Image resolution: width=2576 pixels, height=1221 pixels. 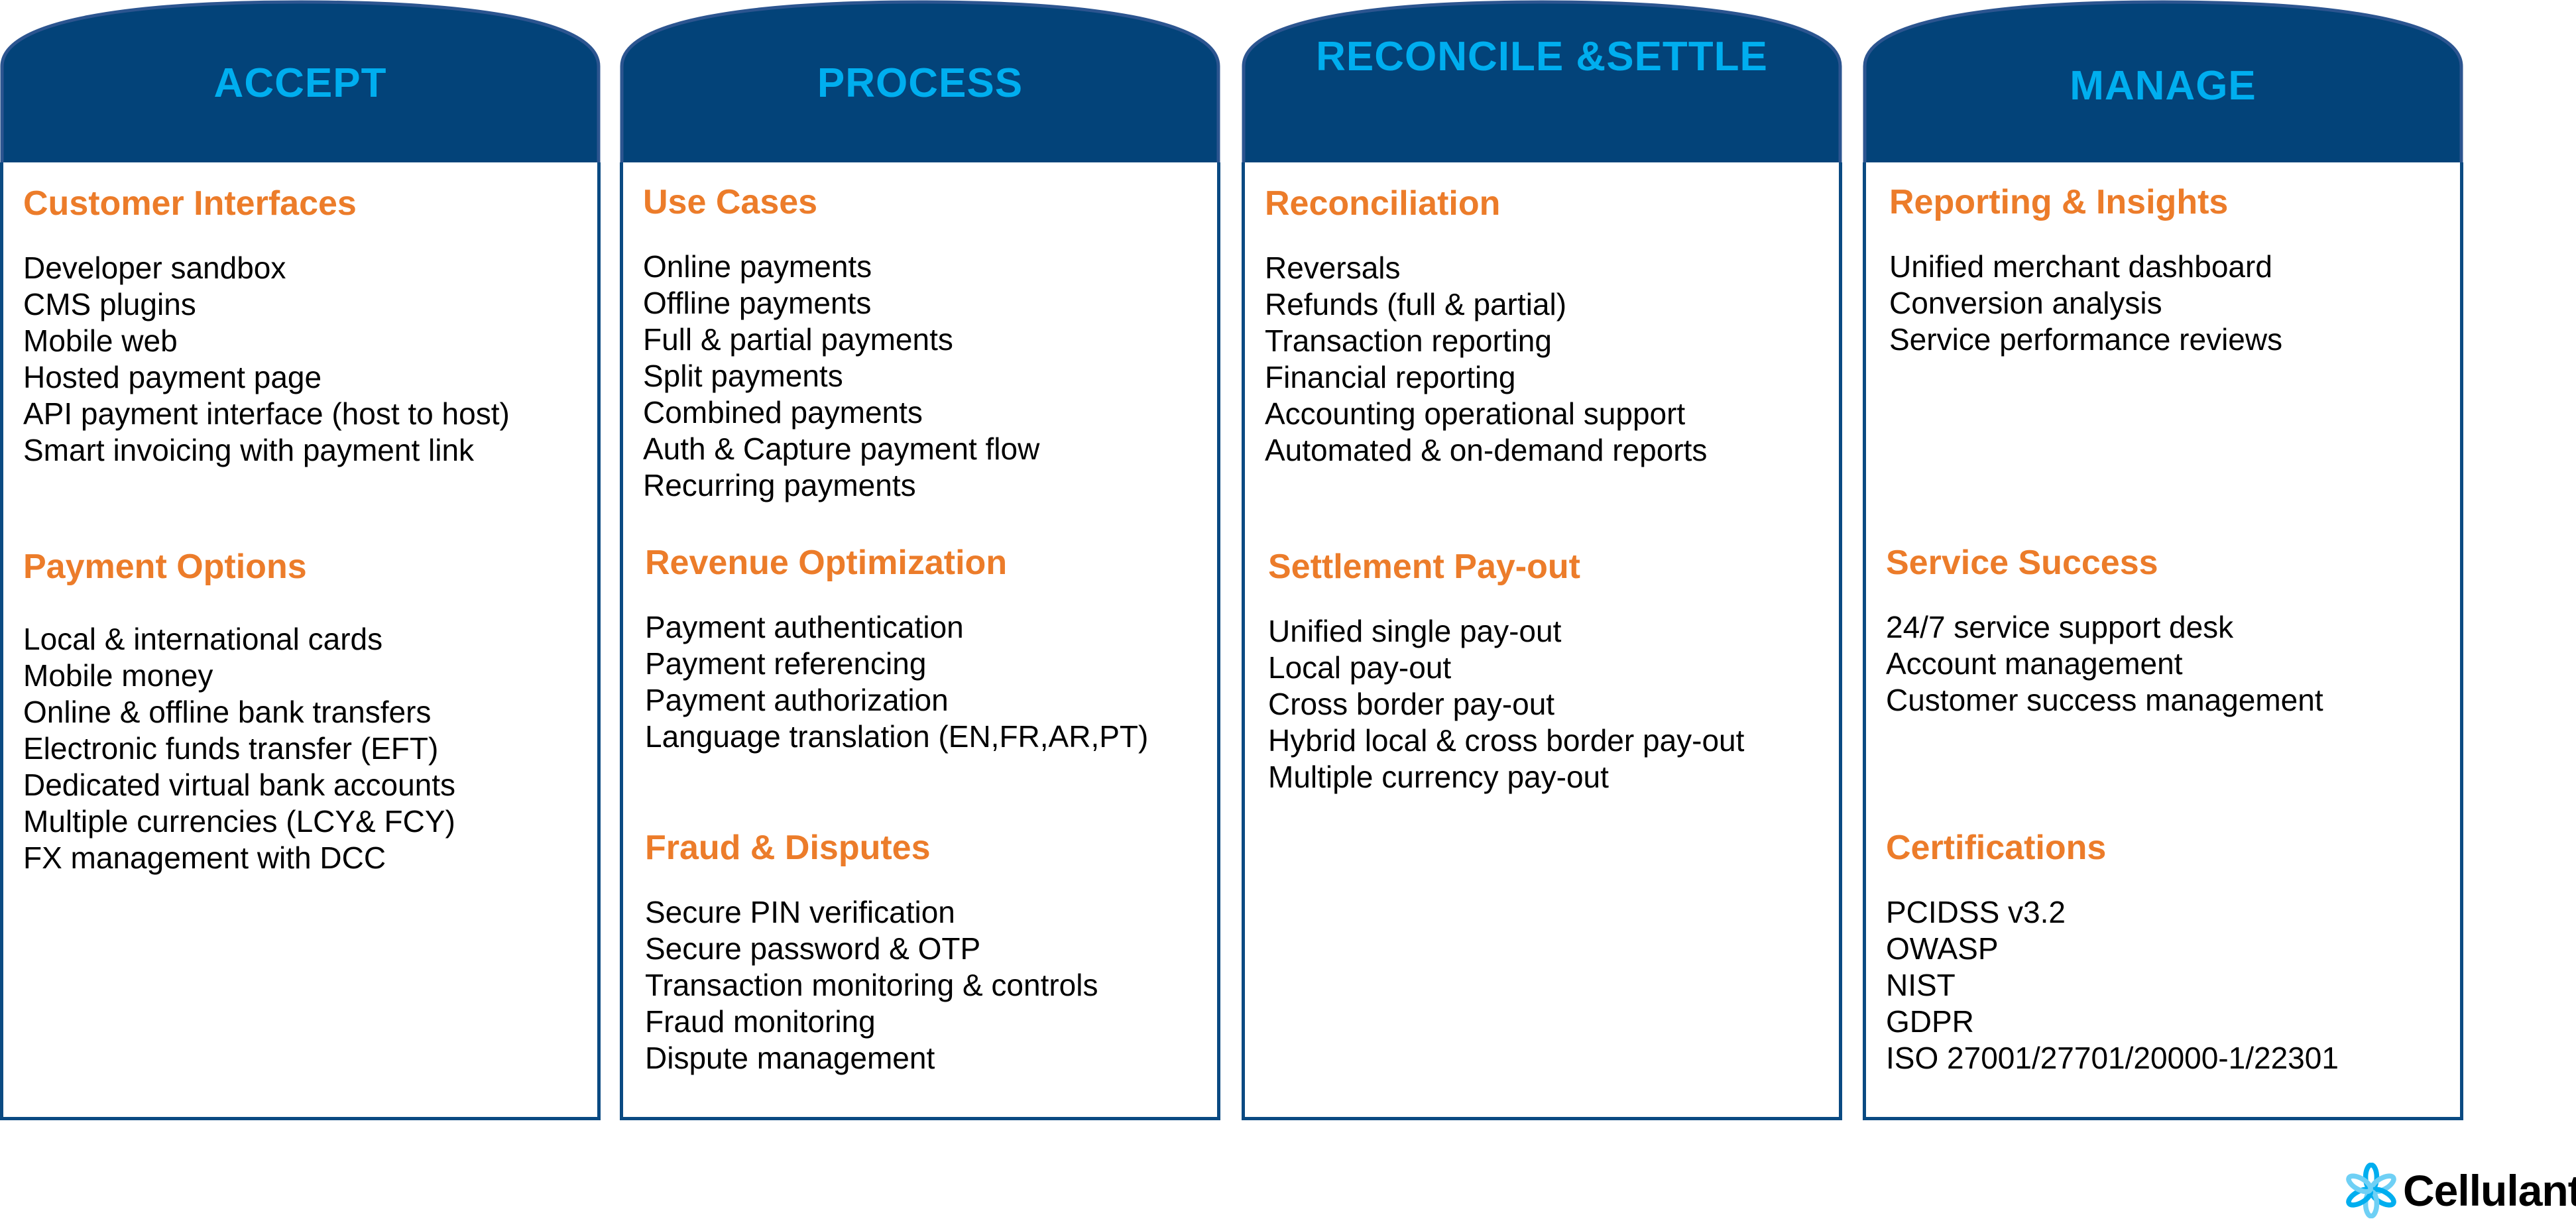 What do you see at coordinates (2059, 202) in the screenshot?
I see `section-title: Reporting & Insights` at bounding box center [2059, 202].